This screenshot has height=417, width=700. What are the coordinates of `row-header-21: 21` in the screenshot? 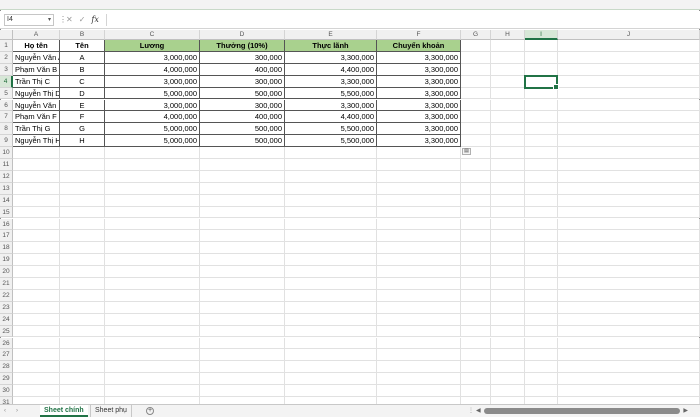 It's located at (6, 284).